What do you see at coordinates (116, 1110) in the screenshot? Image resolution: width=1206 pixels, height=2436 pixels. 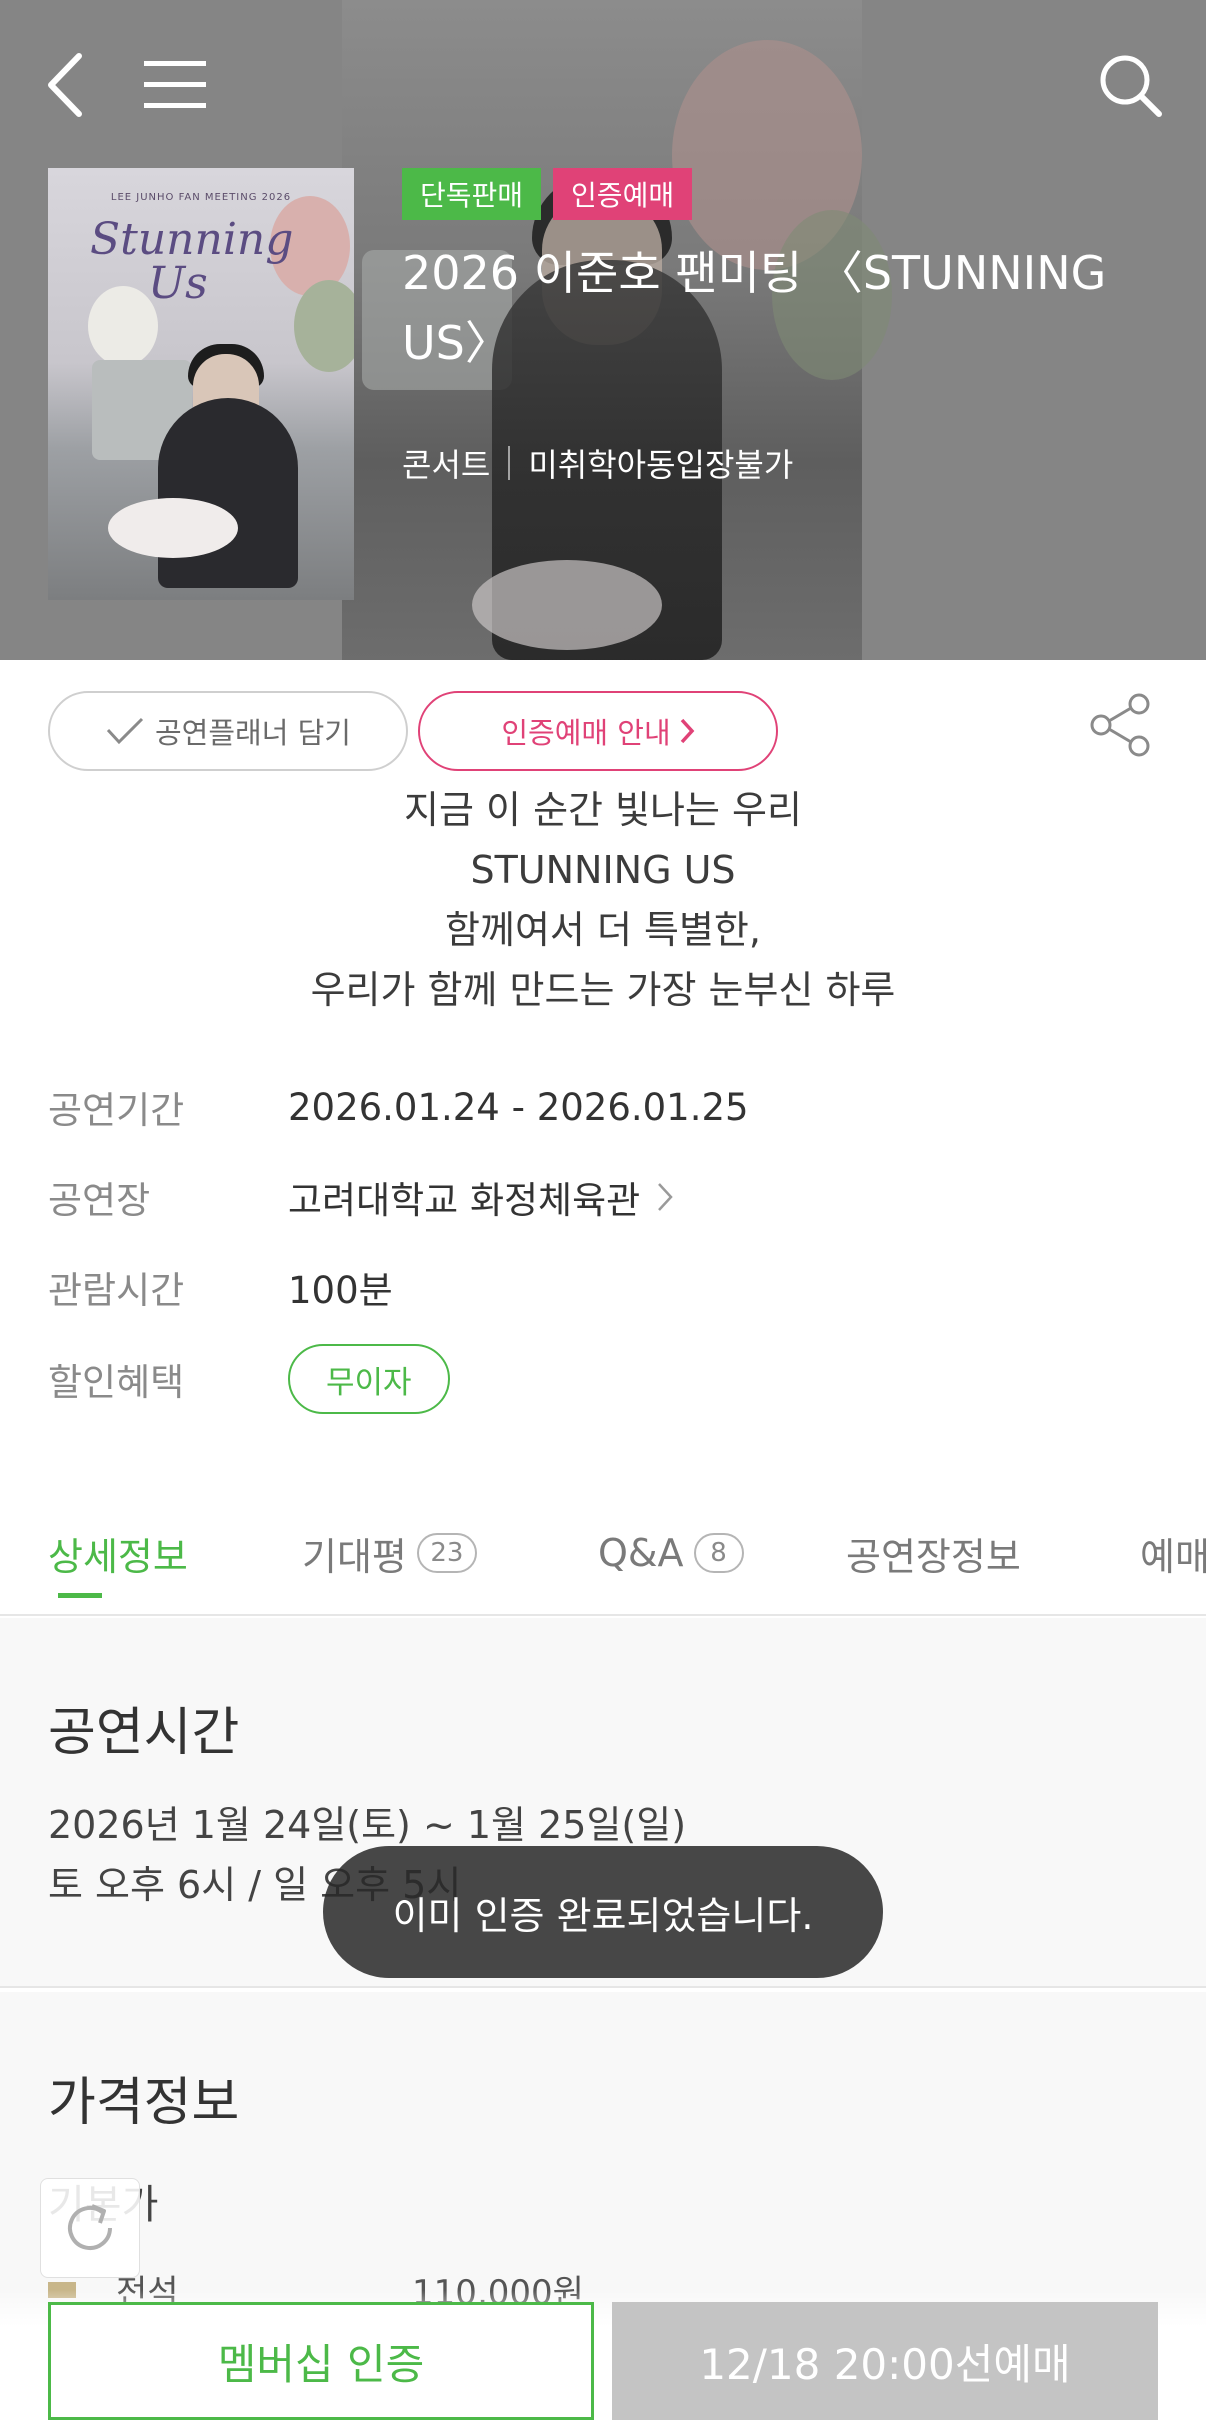 I see `period-label: 공연기간` at bounding box center [116, 1110].